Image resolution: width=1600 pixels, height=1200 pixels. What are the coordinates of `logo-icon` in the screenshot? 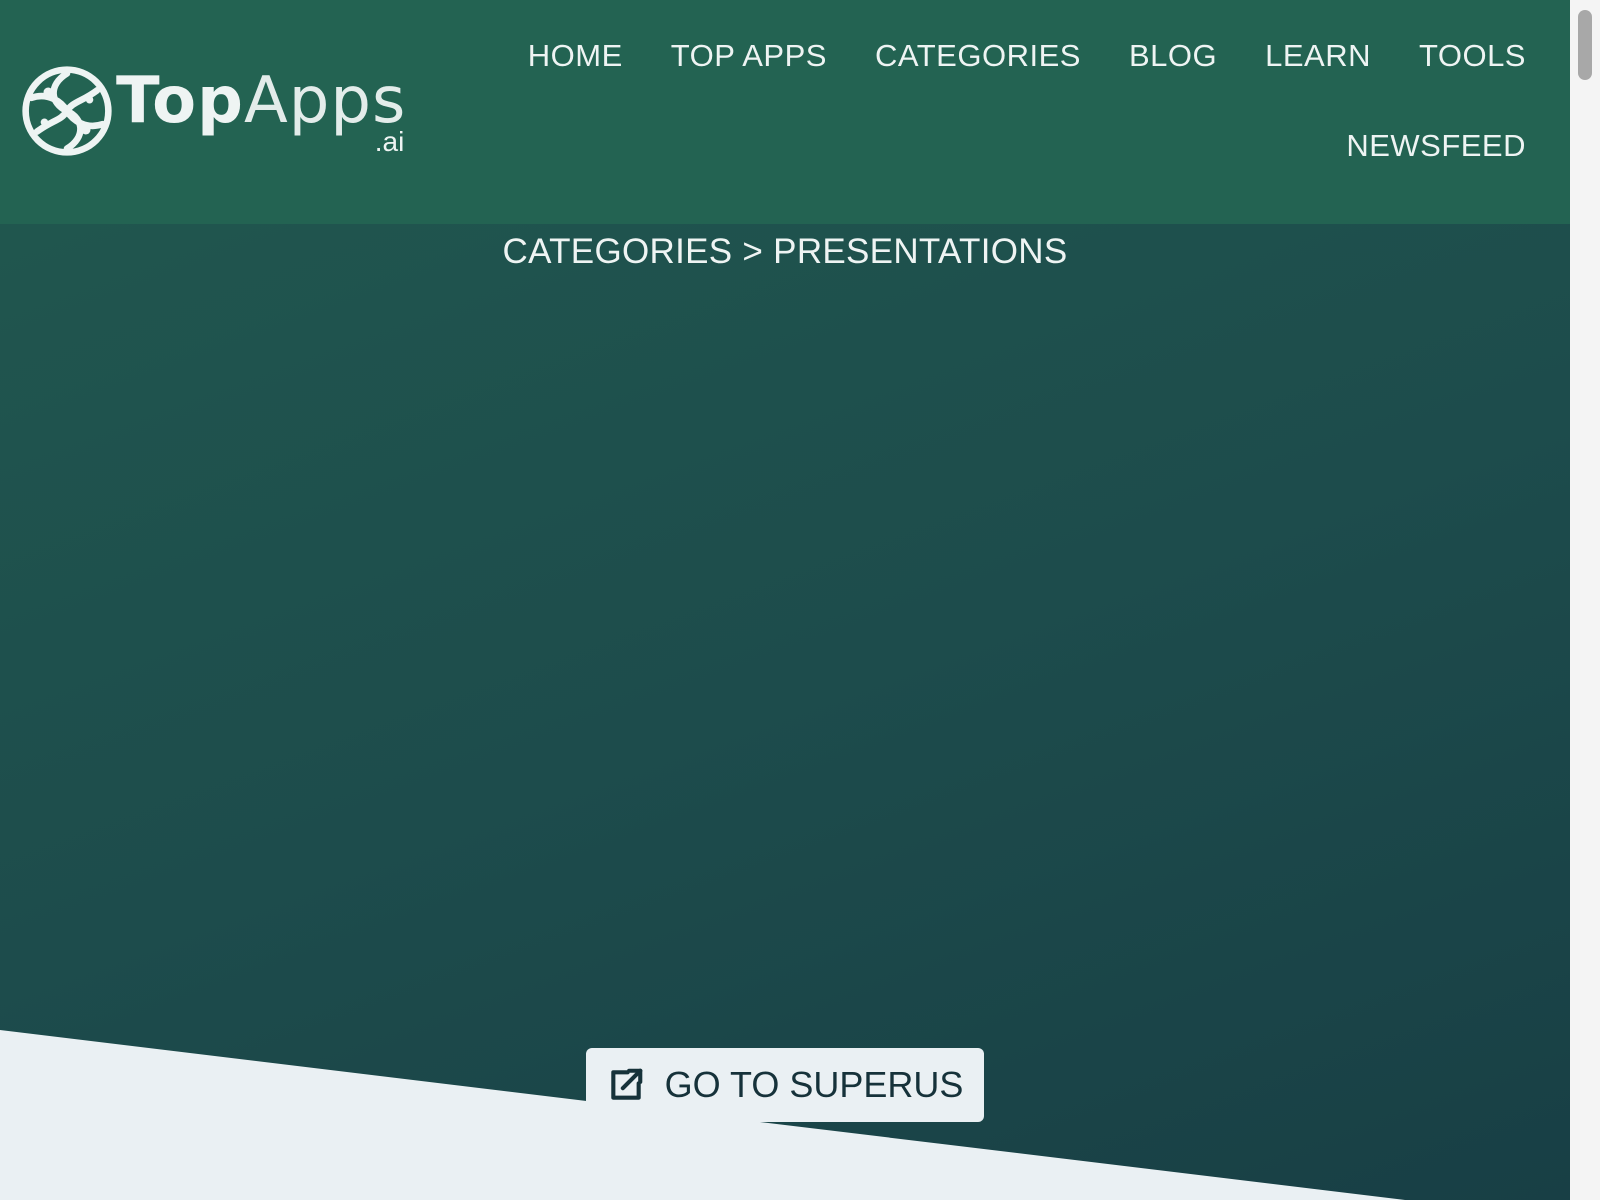 It's located at (67, 111).